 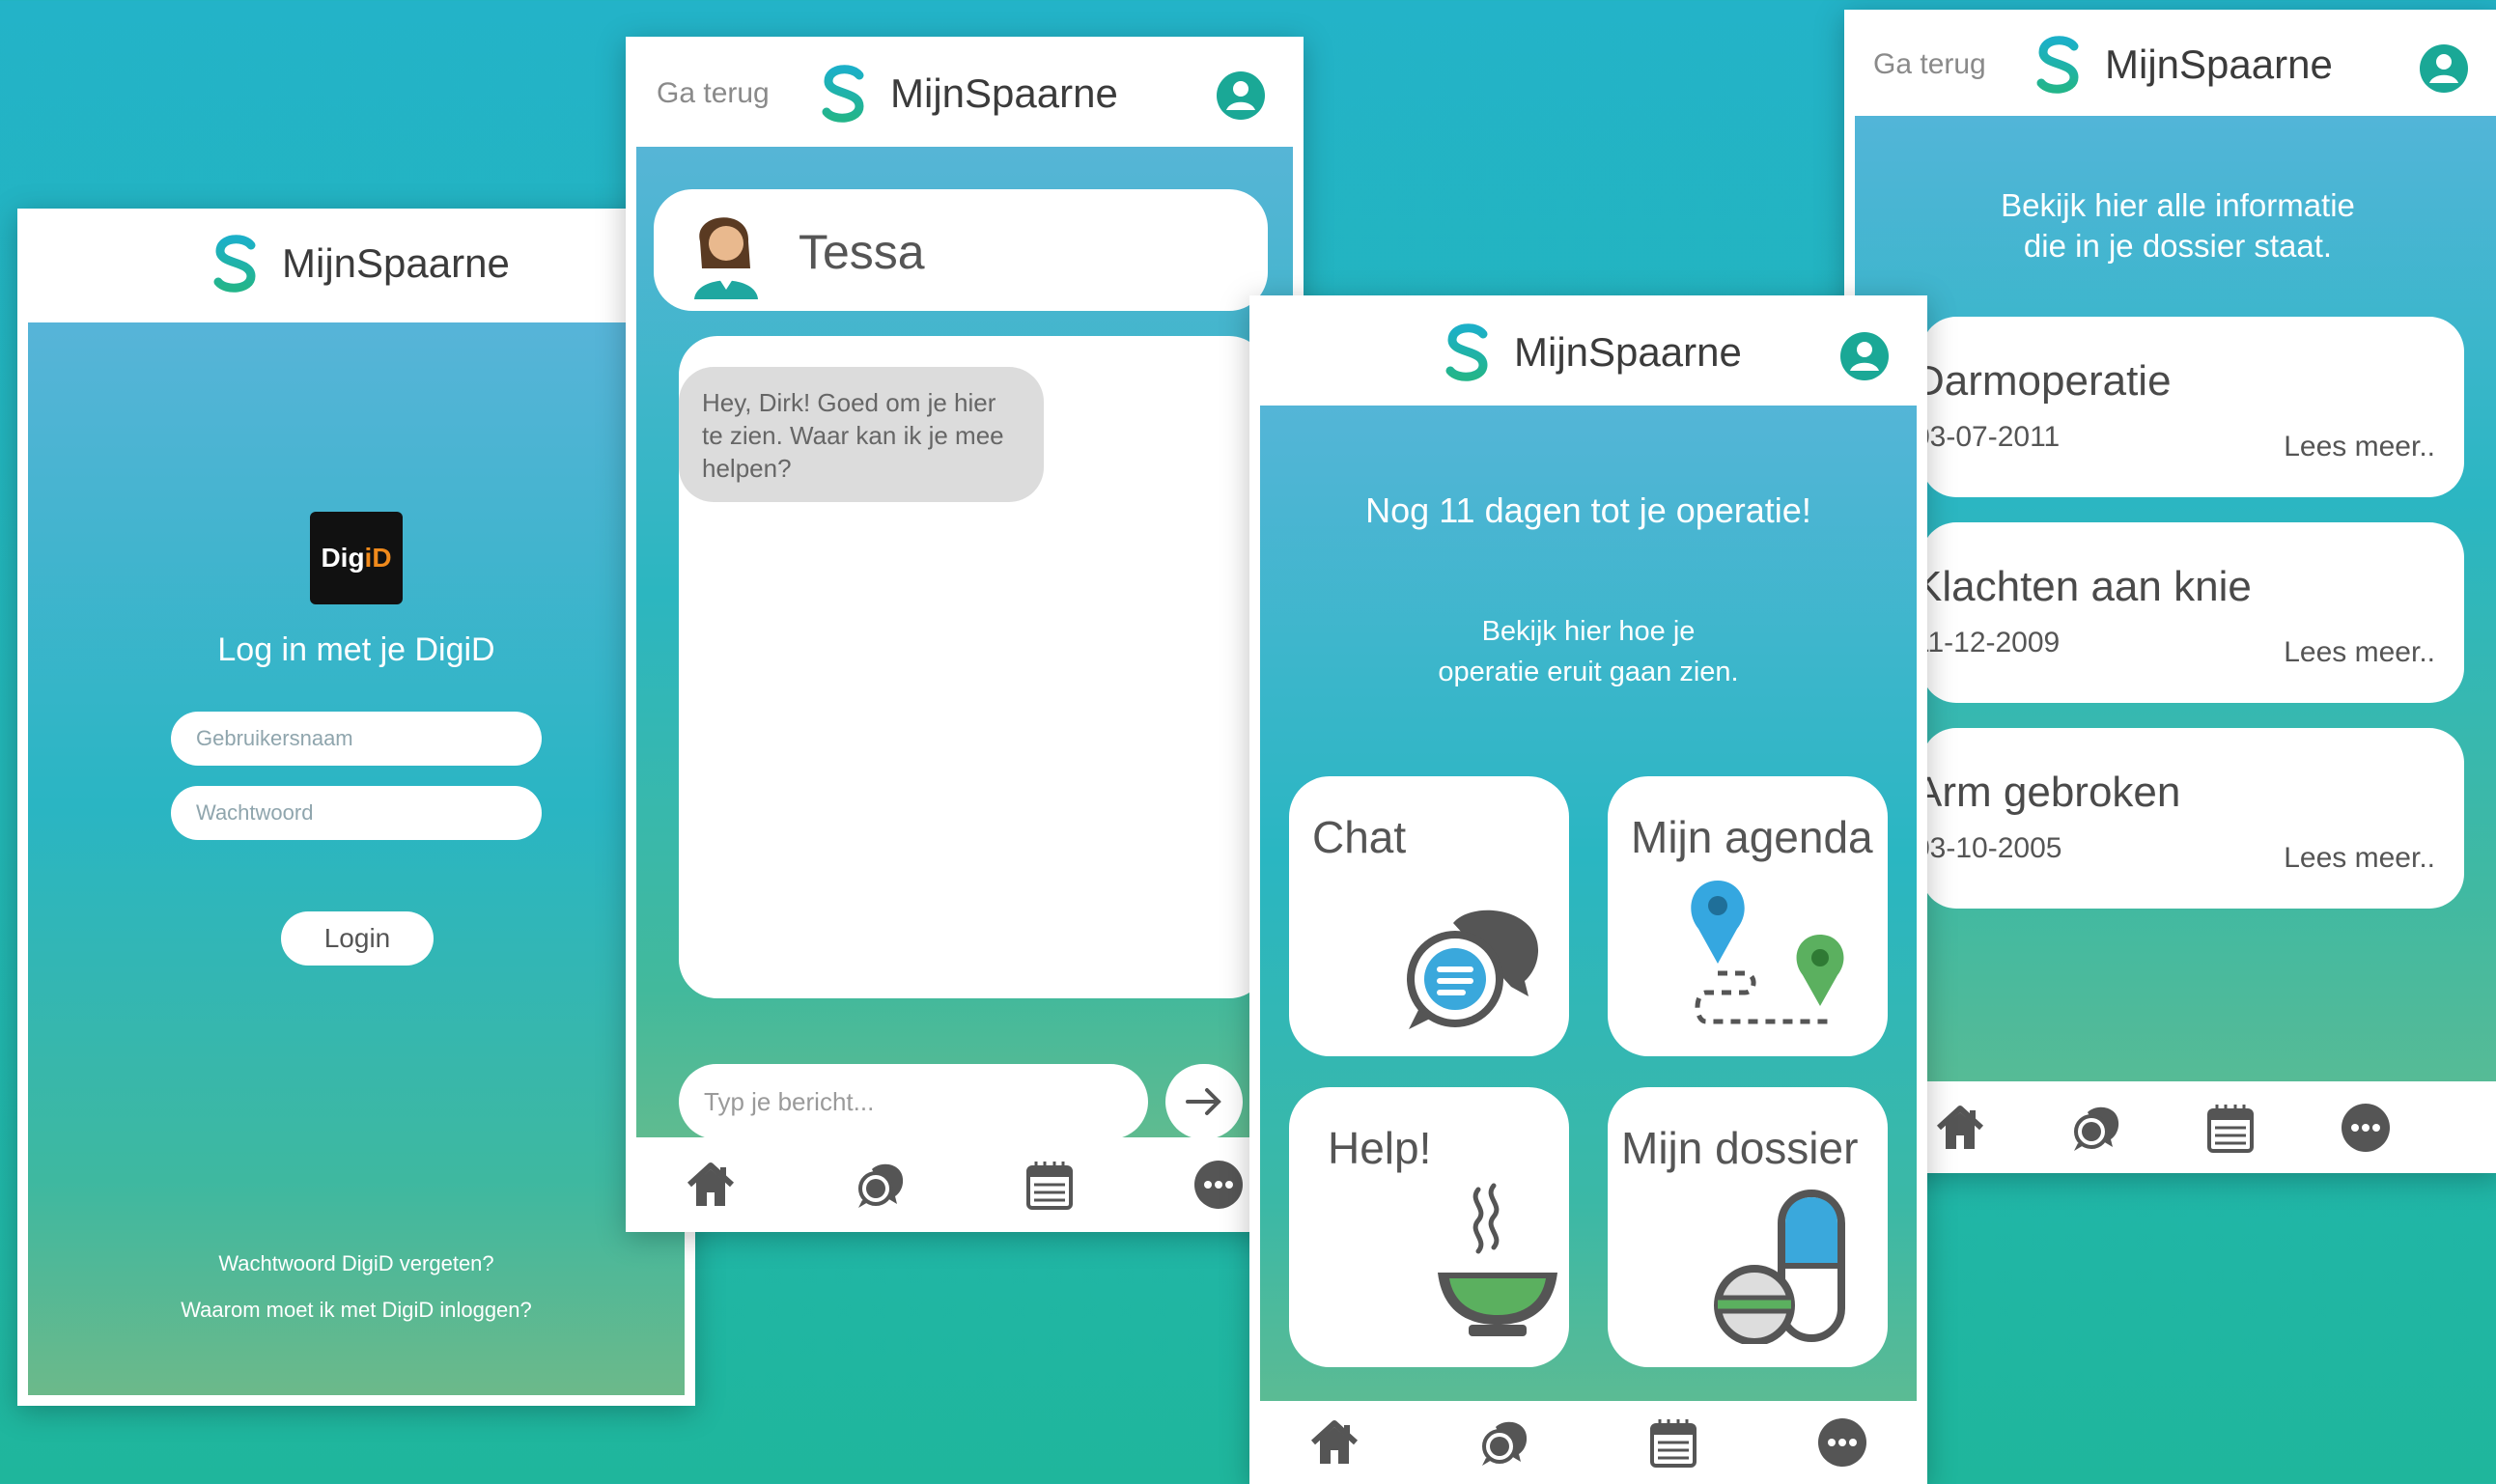 What do you see at coordinates (961, 250) in the screenshot?
I see `contact-header: Tessa` at bounding box center [961, 250].